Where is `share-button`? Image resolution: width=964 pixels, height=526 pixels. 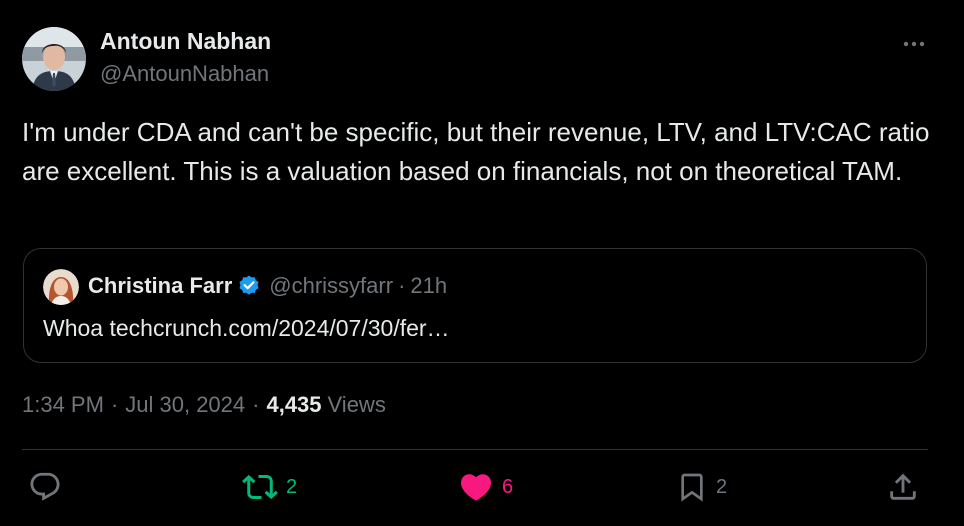
share-button is located at coordinates (907, 487).